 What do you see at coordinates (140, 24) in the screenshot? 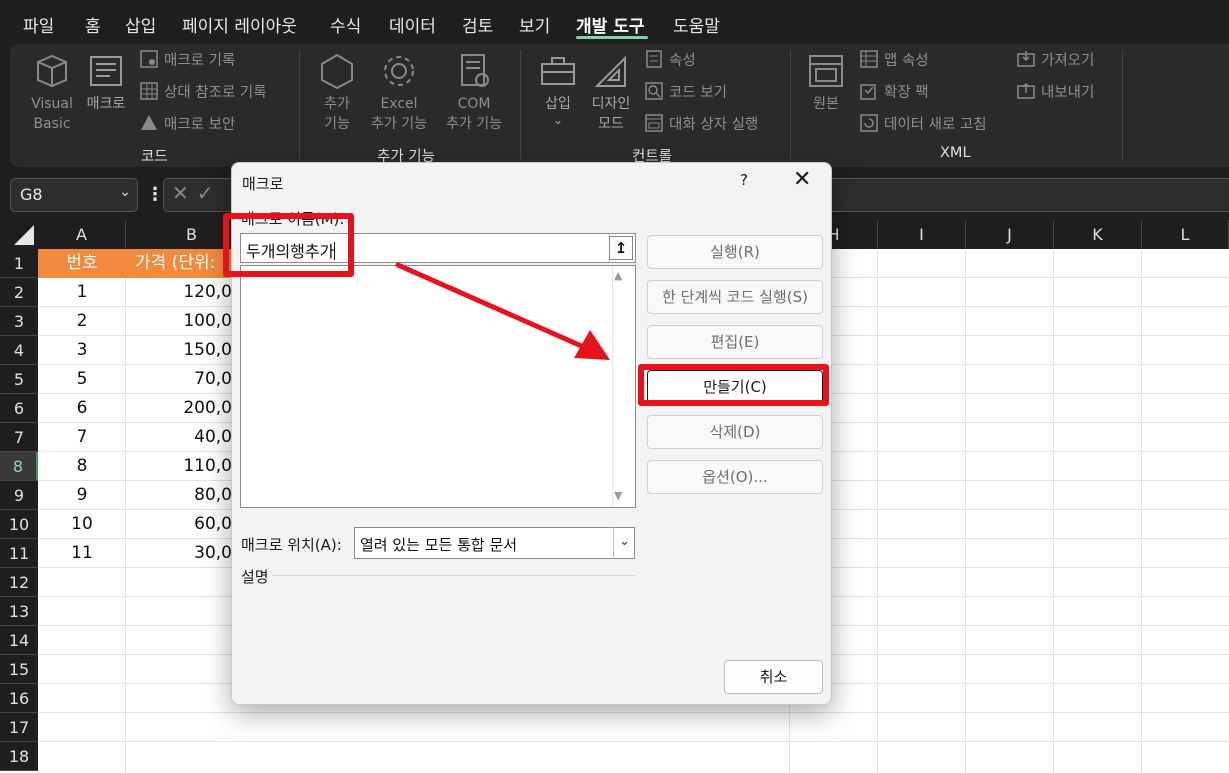
I see `tab-insert: 삽입` at bounding box center [140, 24].